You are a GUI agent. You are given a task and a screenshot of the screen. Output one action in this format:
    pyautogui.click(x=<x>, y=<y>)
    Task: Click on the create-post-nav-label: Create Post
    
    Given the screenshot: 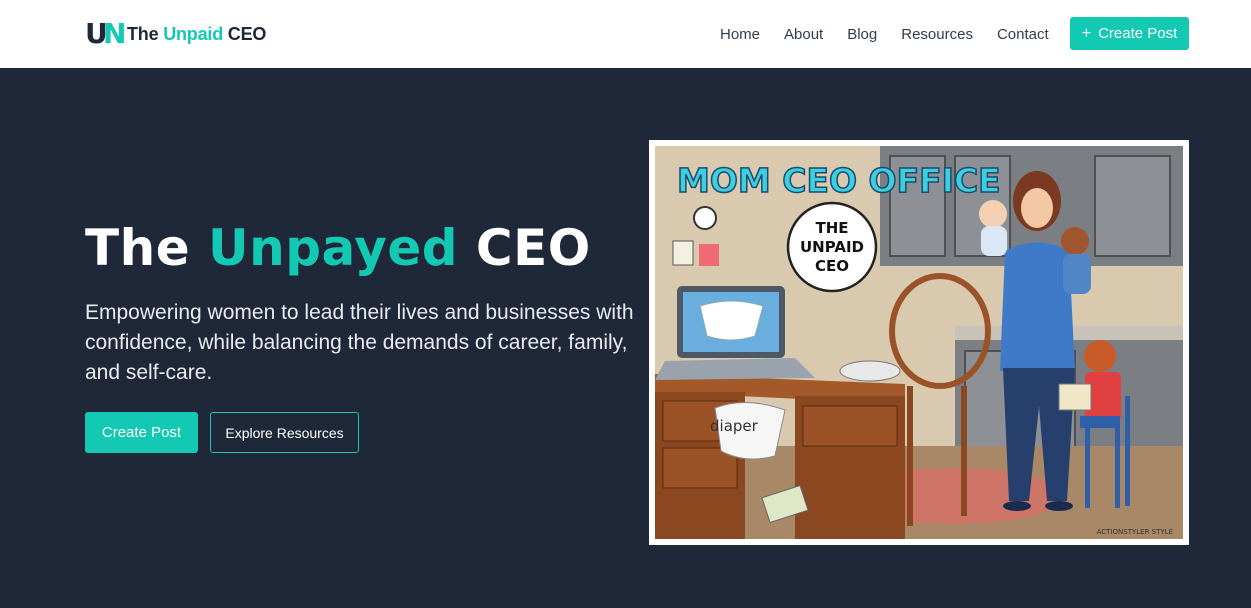 What is the action you would take?
    pyautogui.click(x=1138, y=33)
    